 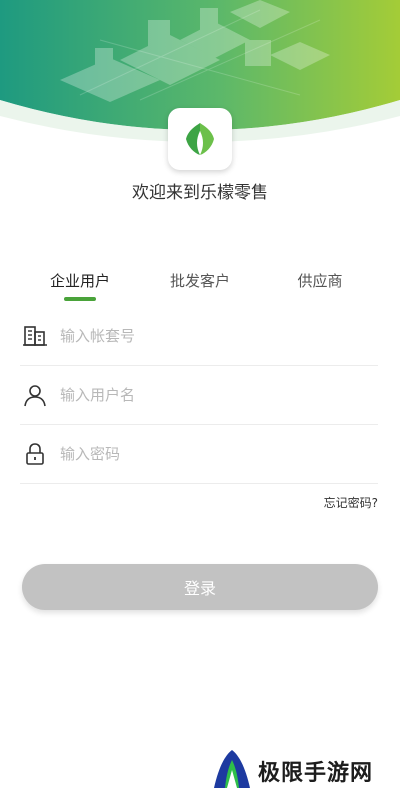 What do you see at coordinates (80, 299) in the screenshot?
I see `active-tab-indicator` at bounding box center [80, 299].